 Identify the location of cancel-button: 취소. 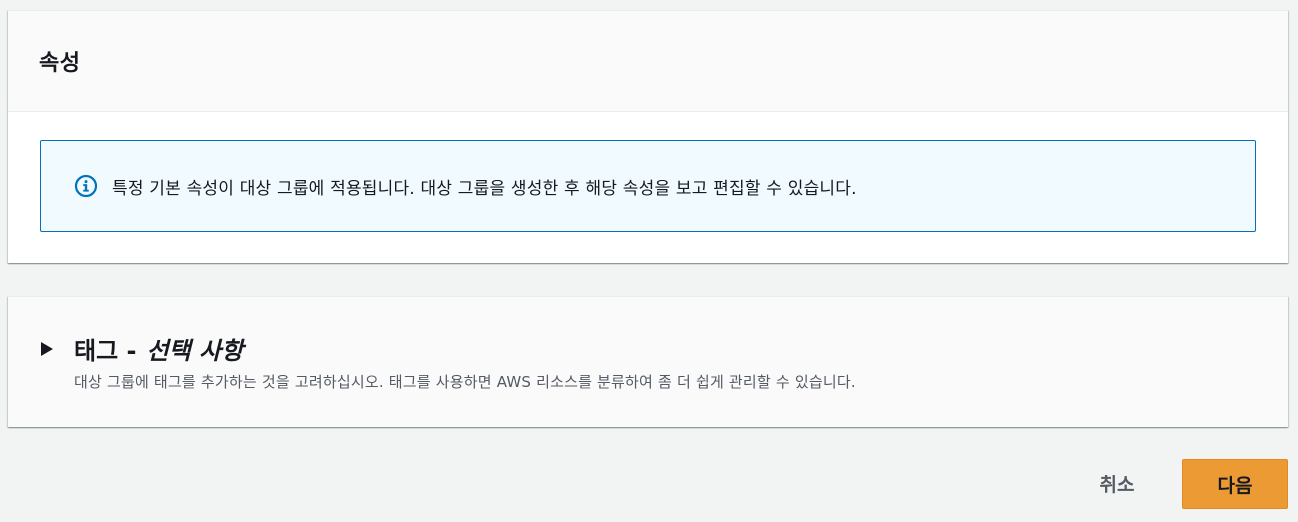
(1117, 483).